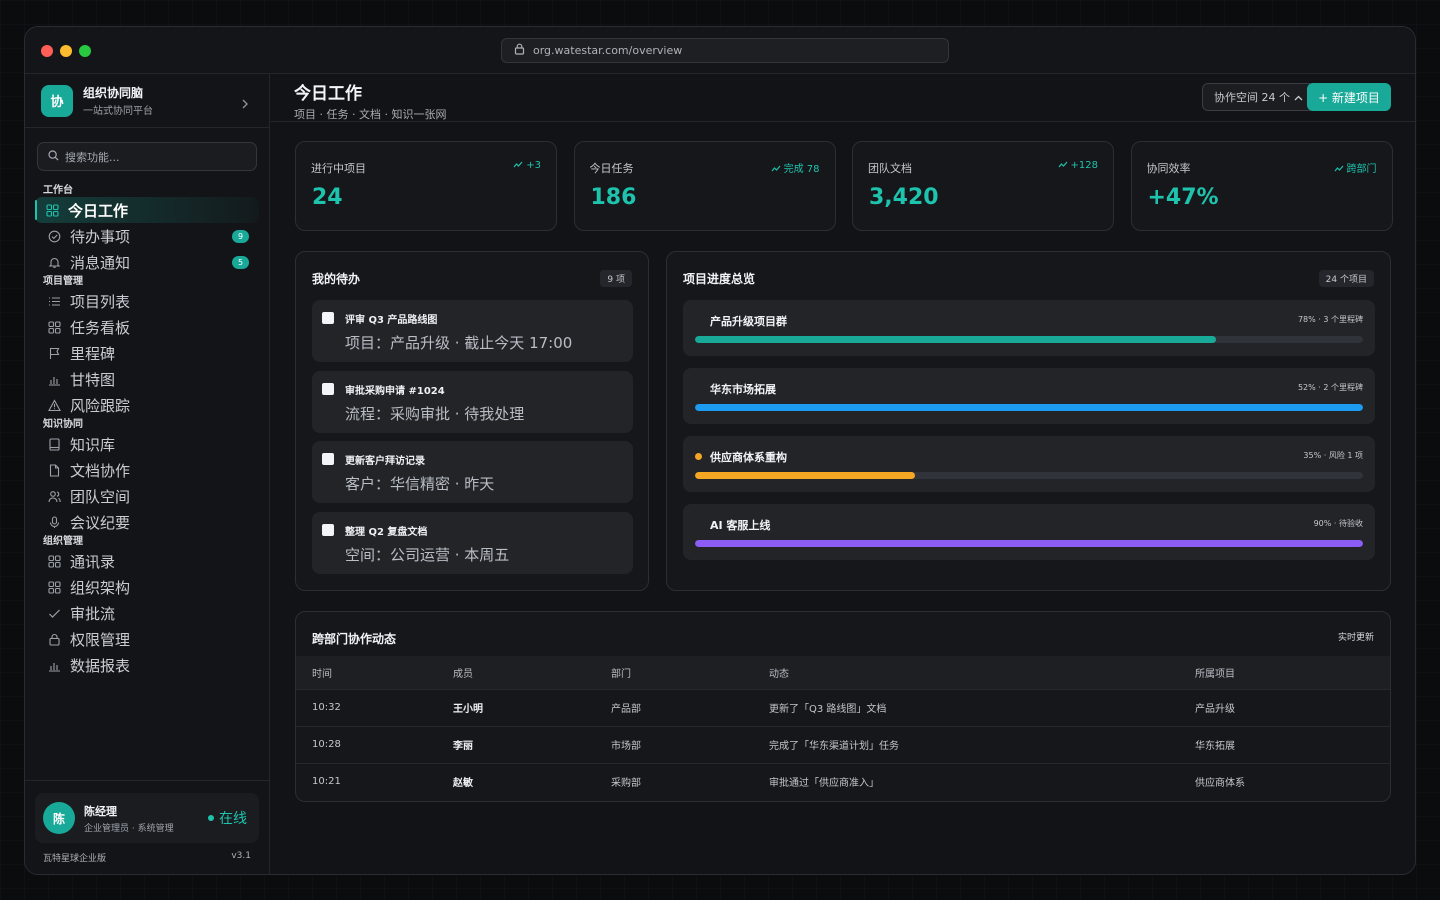 The height and width of the screenshot is (900, 1440). What do you see at coordinates (85, 51) in the screenshot?
I see `maximize-window-button` at bounding box center [85, 51].